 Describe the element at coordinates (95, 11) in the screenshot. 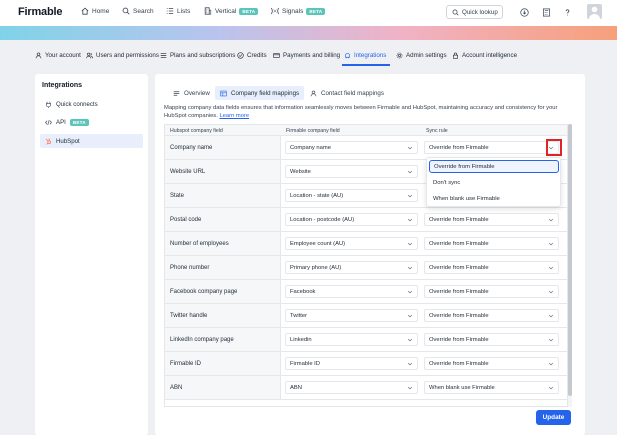

I see `nav-home: Home` at that location.